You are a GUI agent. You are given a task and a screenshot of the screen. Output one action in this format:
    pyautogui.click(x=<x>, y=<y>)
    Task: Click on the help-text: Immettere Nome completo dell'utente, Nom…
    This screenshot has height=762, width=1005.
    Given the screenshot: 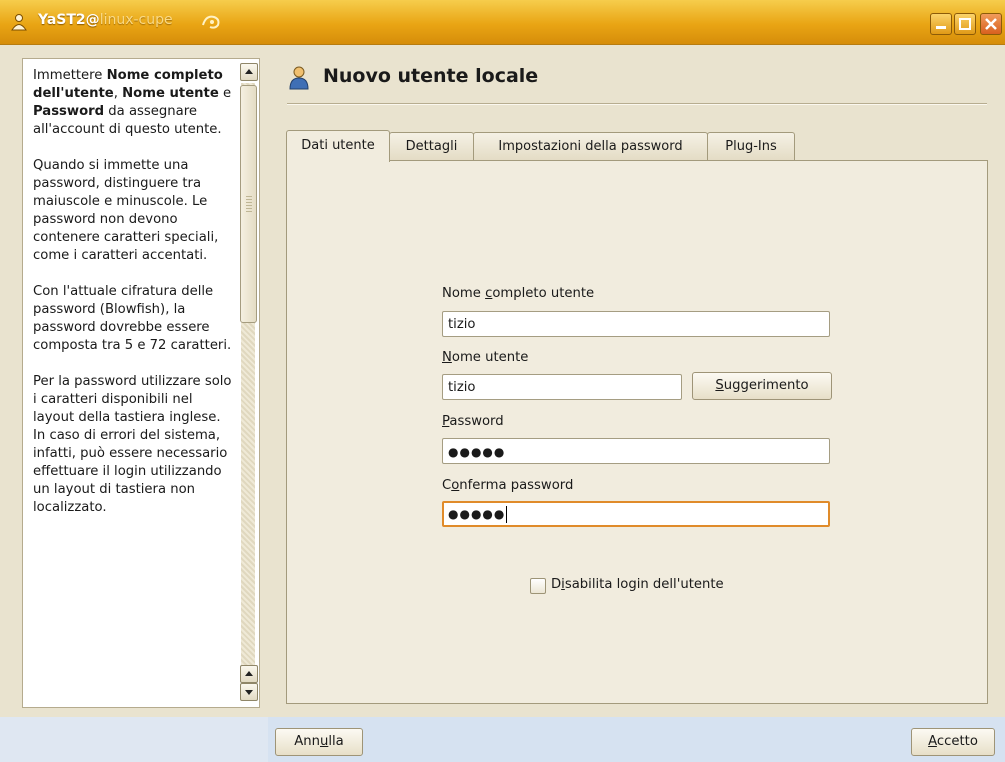 What is the action you would take?
    pyautogui.click(x=133, y=301)
    